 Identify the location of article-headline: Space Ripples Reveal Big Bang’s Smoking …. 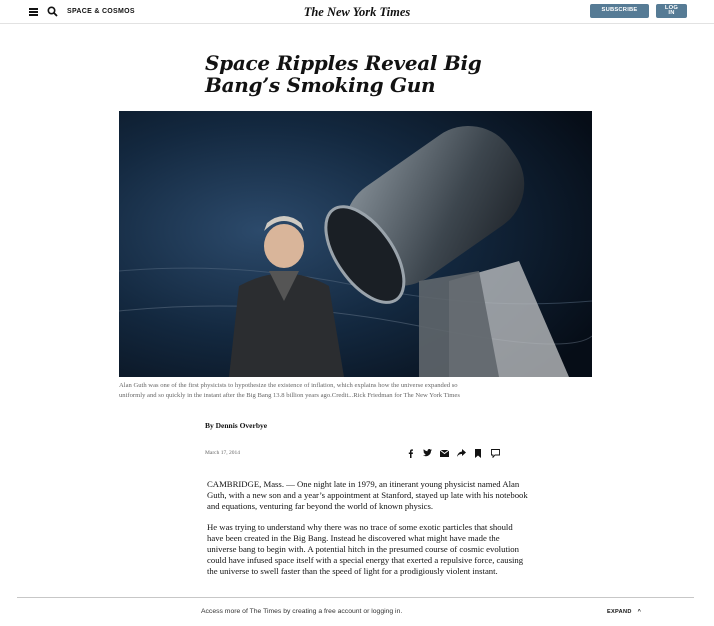
(343, 74).